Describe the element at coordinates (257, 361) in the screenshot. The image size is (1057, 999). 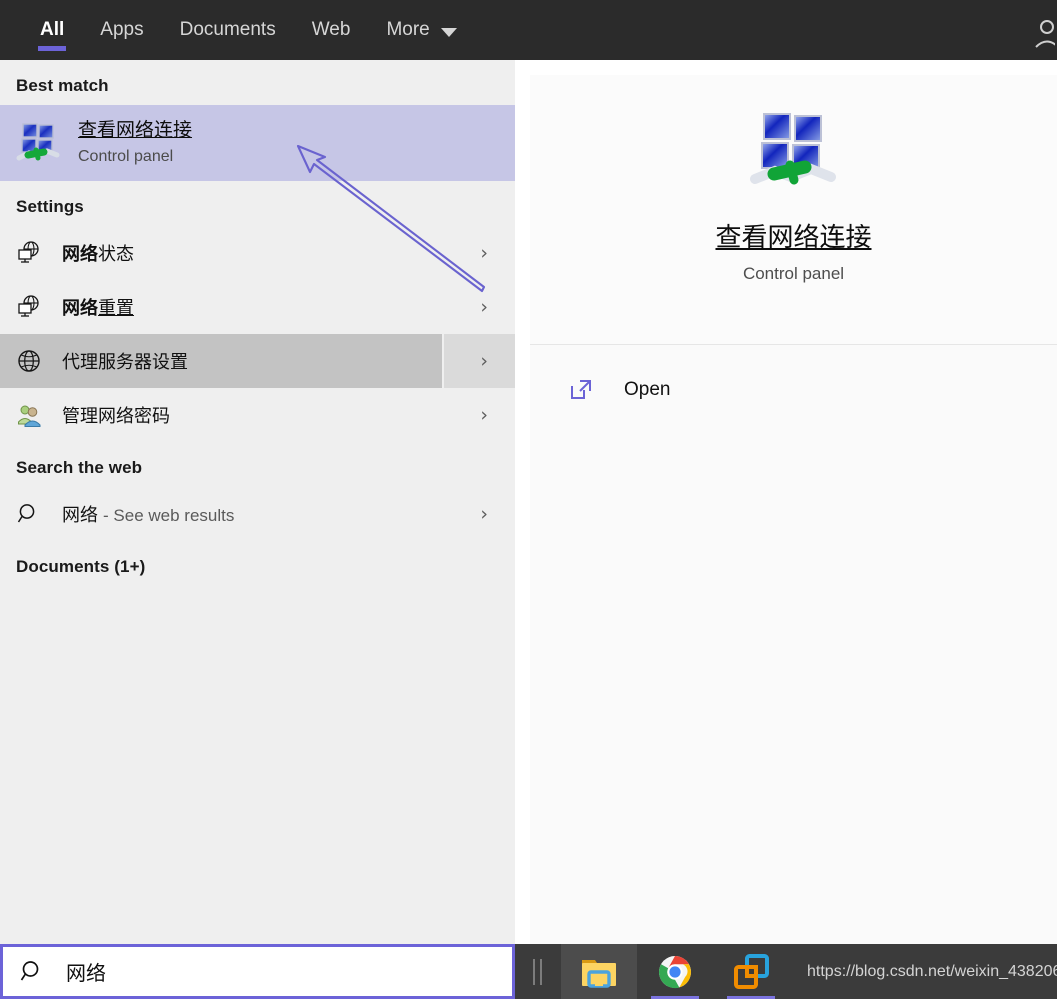
I see `settings-item-proxy-settings: 代理服务器设置 ›` at that location.